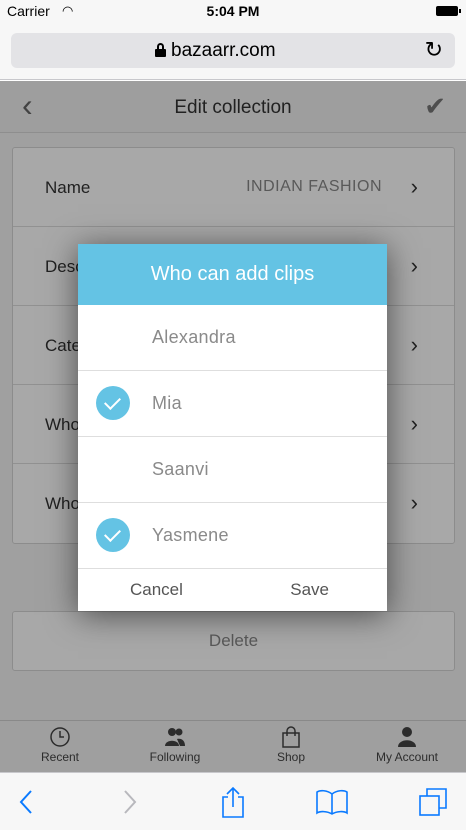 The height and width of the screenshot is (830, 466). What do you see at coordinates (232, 274) in the screenshot?
I see `dialog-title: Who can add clips` at bounding box center [232, 274].